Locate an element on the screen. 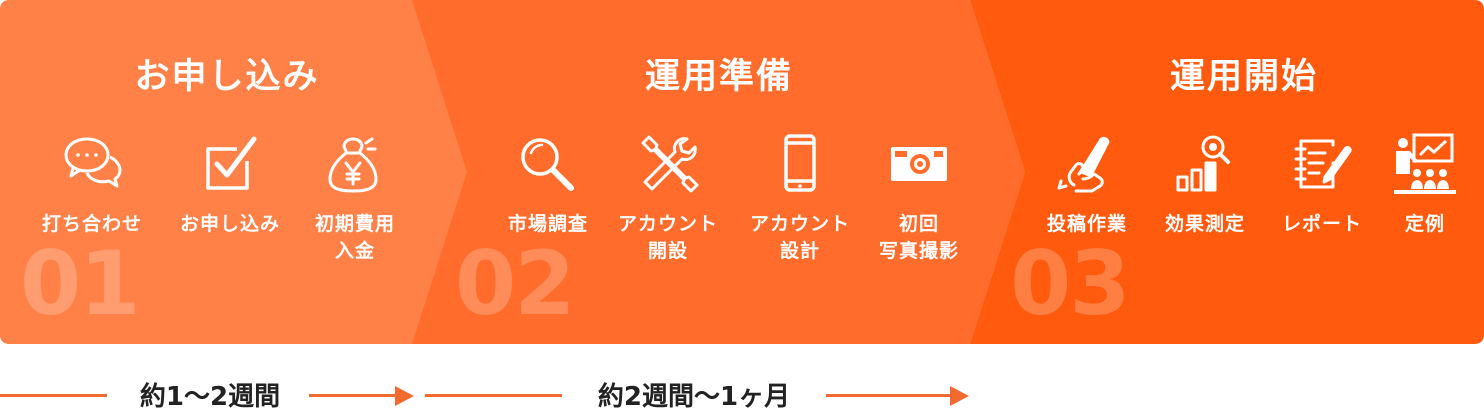  step-effect-measurement: 効果測定 is located at coordinates (1205, 185).